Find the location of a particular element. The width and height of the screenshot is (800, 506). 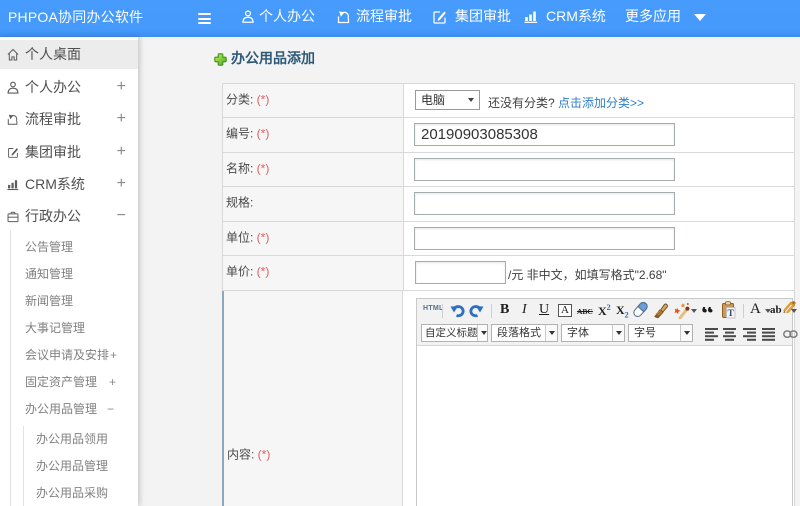

svg-text: T is located at coordinates (731, 314).